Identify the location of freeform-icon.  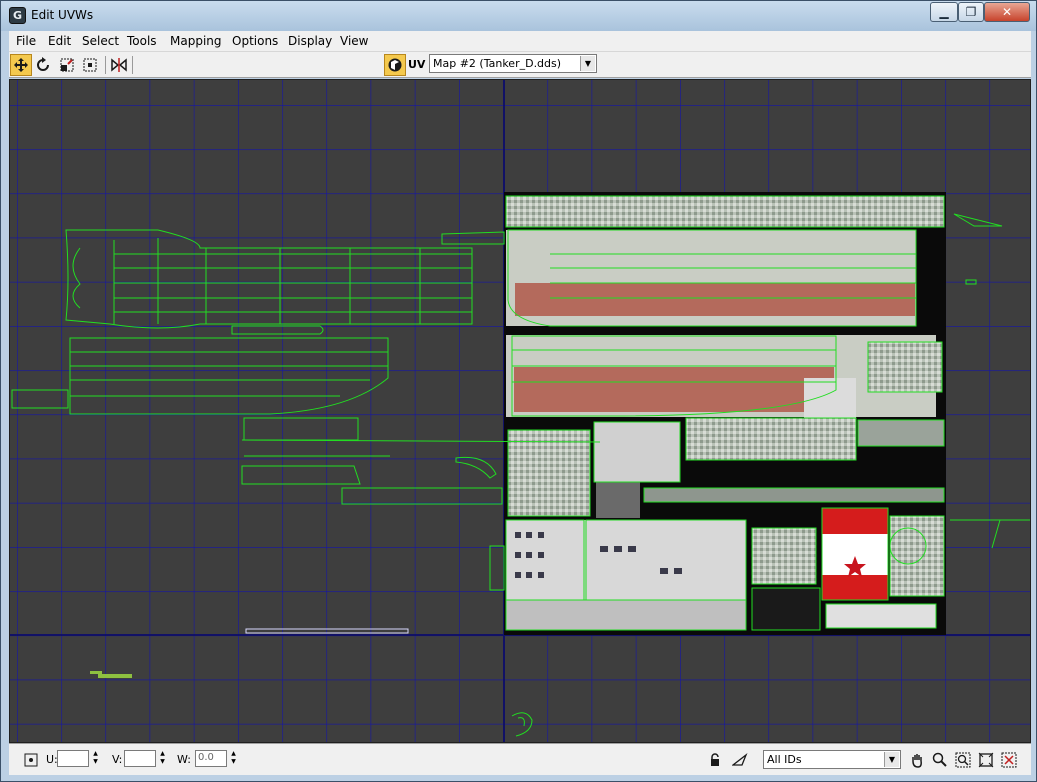
(90, 65).